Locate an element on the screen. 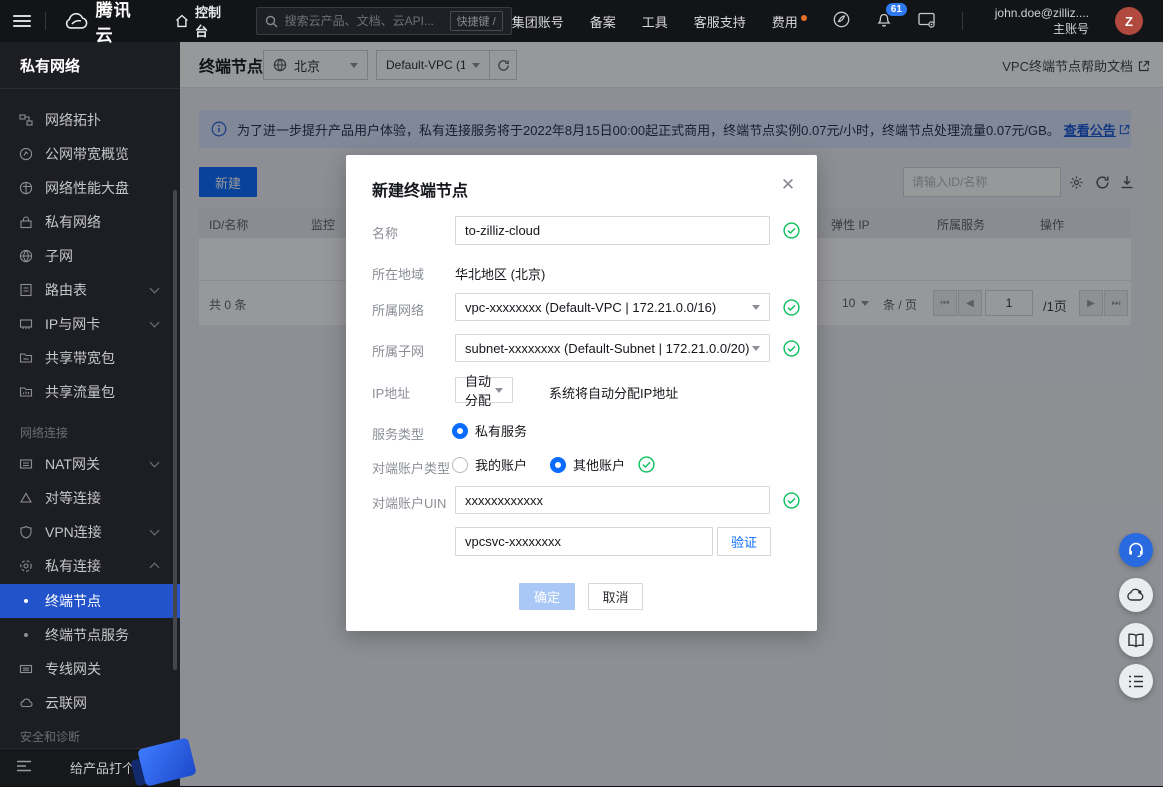  lock-icon is located at coordinates (26, 222).